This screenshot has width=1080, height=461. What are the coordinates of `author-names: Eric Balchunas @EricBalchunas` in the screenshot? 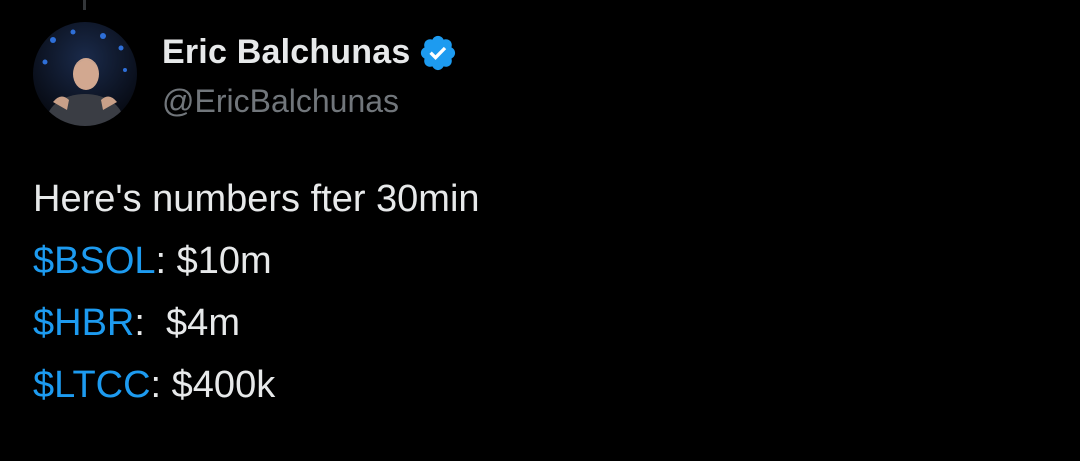 It's located at (310, 74).